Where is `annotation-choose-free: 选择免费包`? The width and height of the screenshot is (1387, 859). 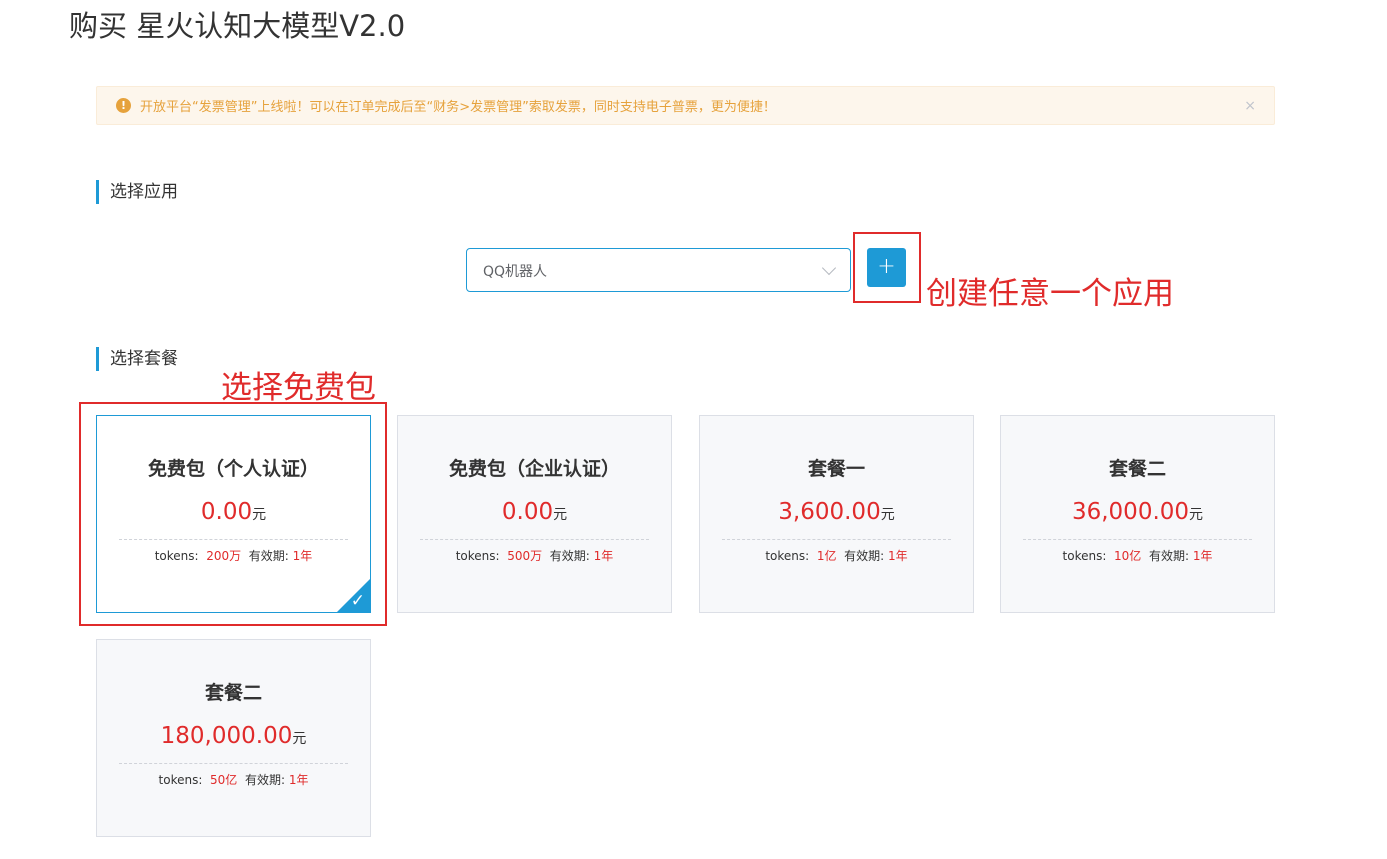 annotation-choose-free: 选择免费包 is located at coordinates (298, 388).